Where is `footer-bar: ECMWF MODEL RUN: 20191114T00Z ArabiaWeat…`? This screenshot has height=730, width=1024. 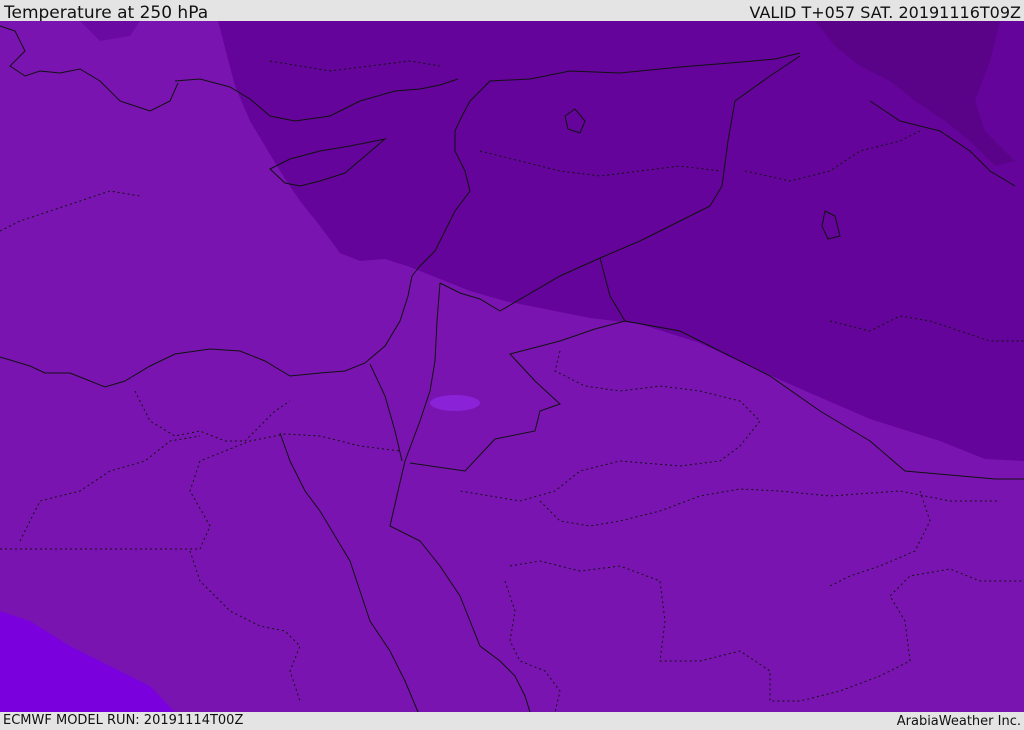
footer-bar: ECMWF MODEL RUN: 20191114T00Z ArabiaWeat… is located at coordinates (512, 720).